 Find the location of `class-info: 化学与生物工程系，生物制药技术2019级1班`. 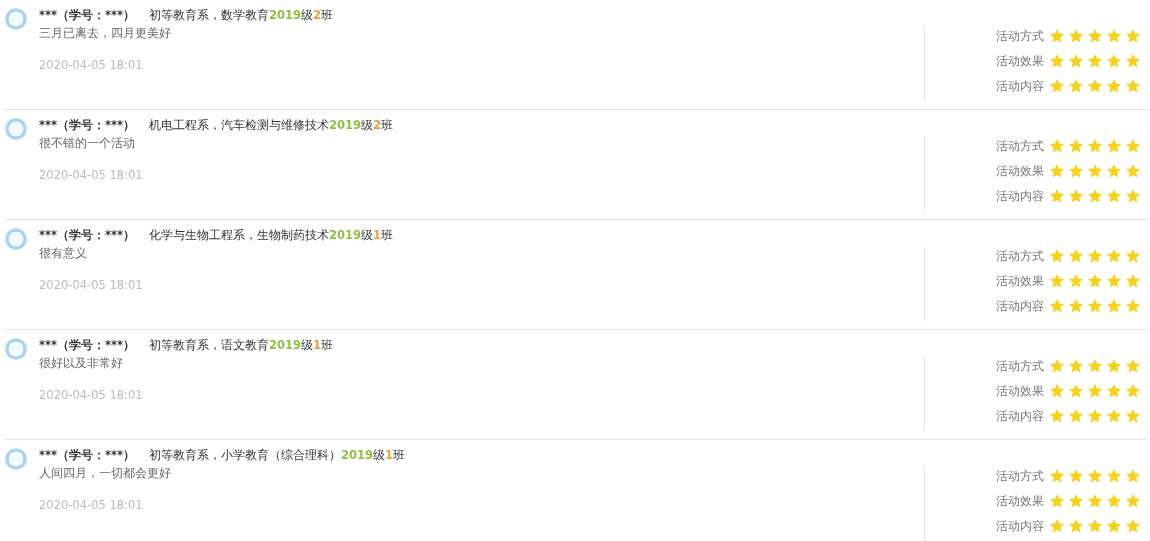

class-info: 化学与生物工程系，生物制药技术2019级1班 is located at coordinates (271, 235).